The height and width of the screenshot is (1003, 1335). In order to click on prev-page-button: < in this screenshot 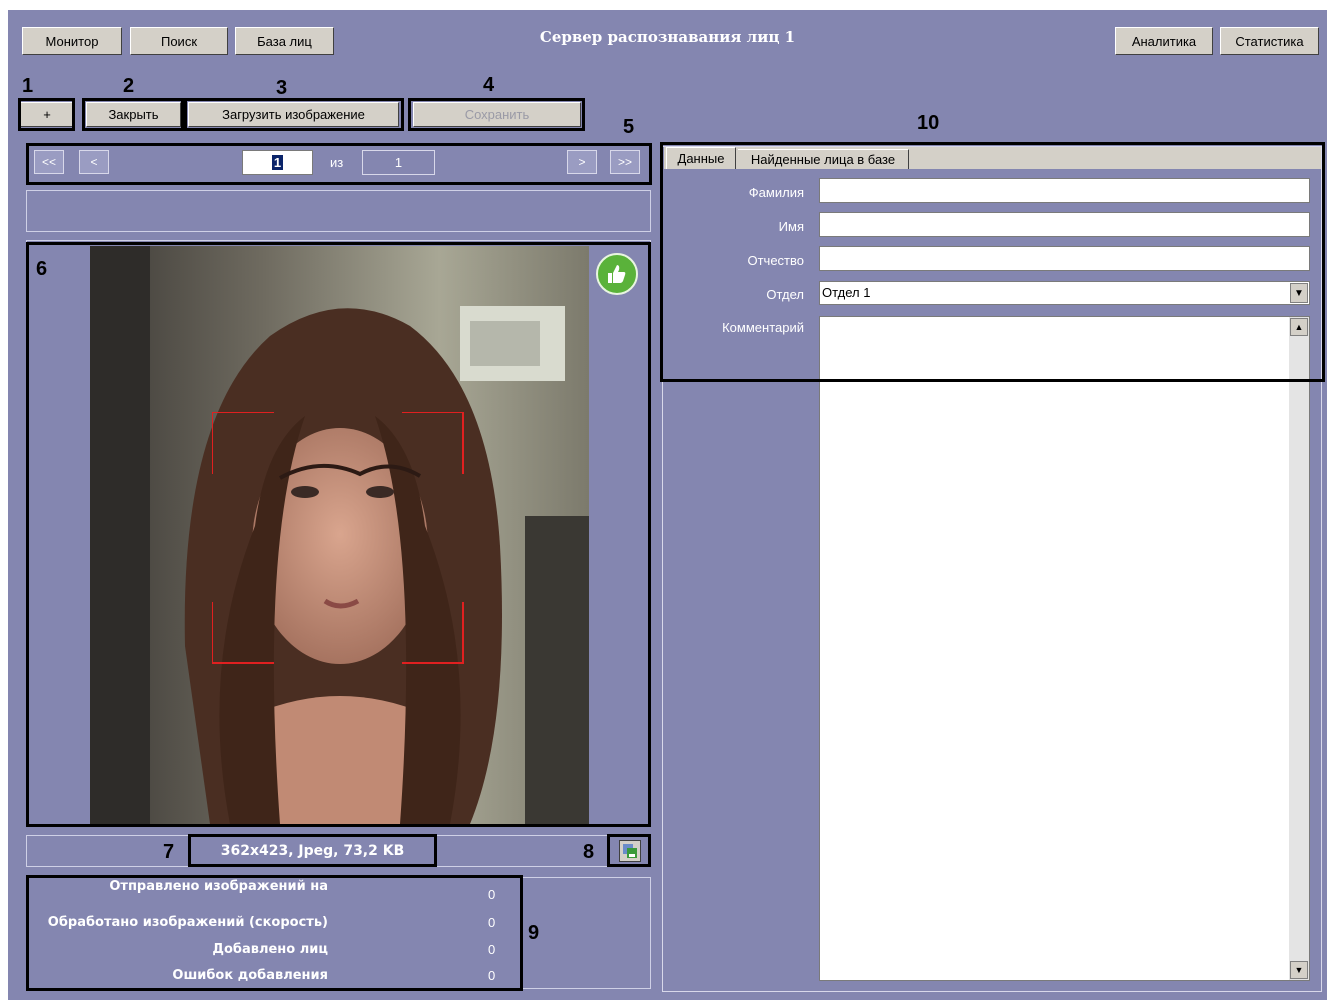, I will do `click(94, 162)`.